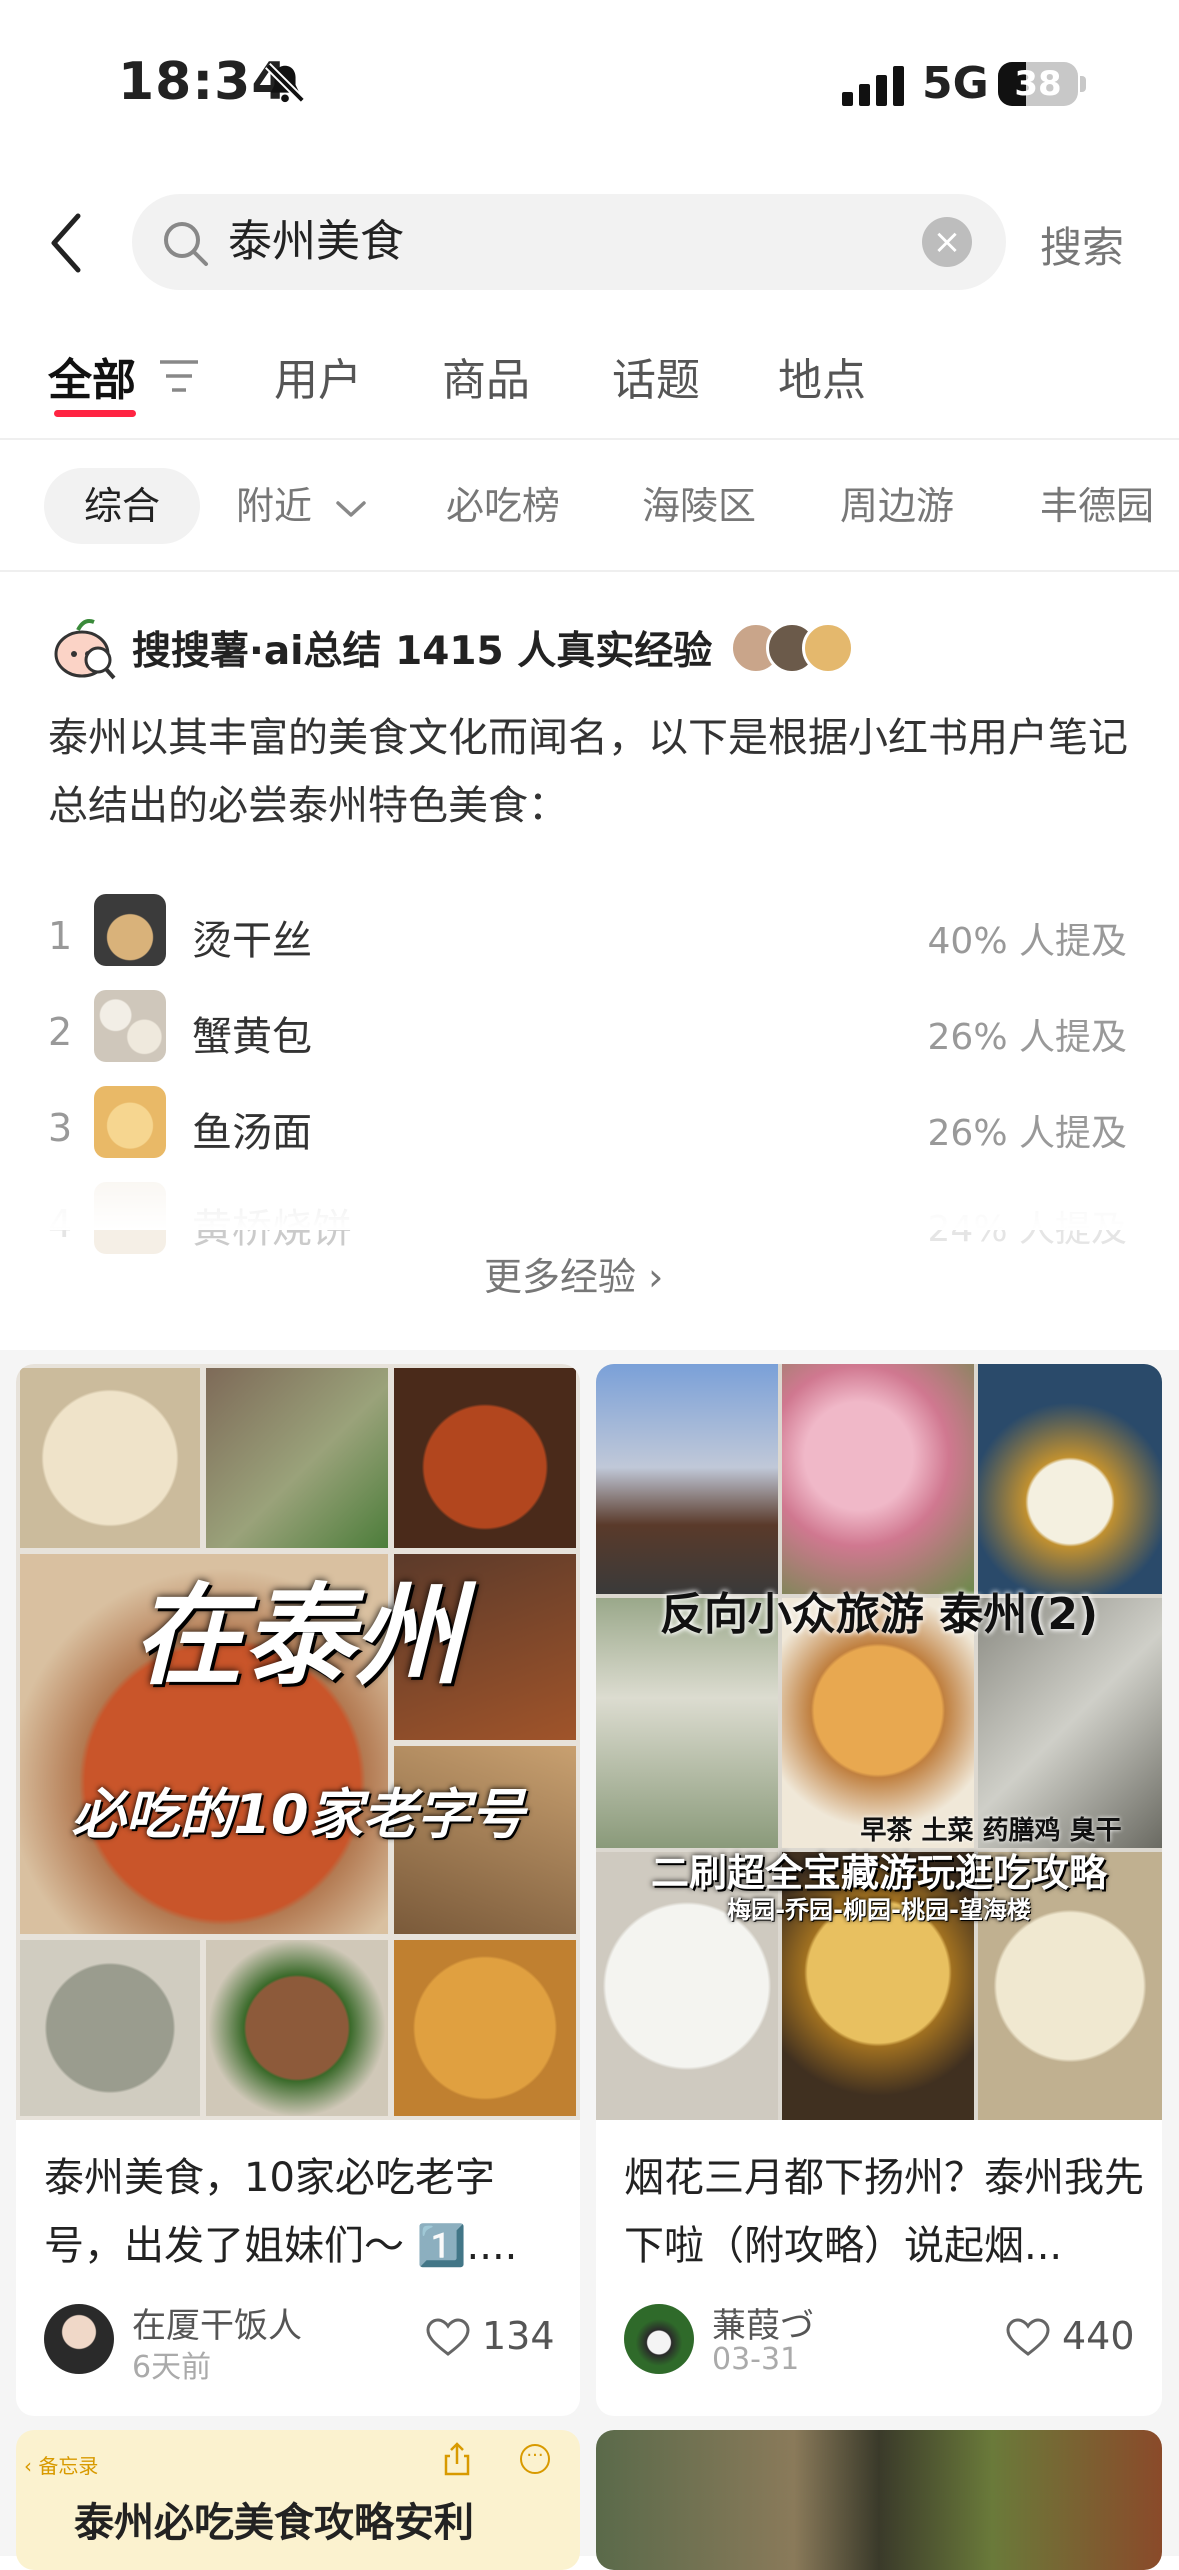  Describe the element at coordinates (518, 2336) in the screenshot. I see `like-count: 134` at that location.